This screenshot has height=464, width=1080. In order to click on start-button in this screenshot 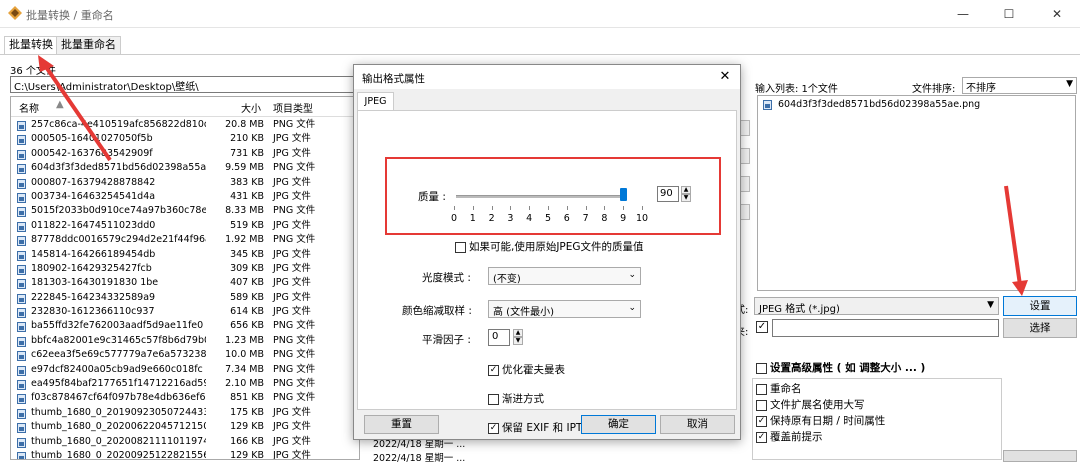, I will do `click(1040, 456)`.